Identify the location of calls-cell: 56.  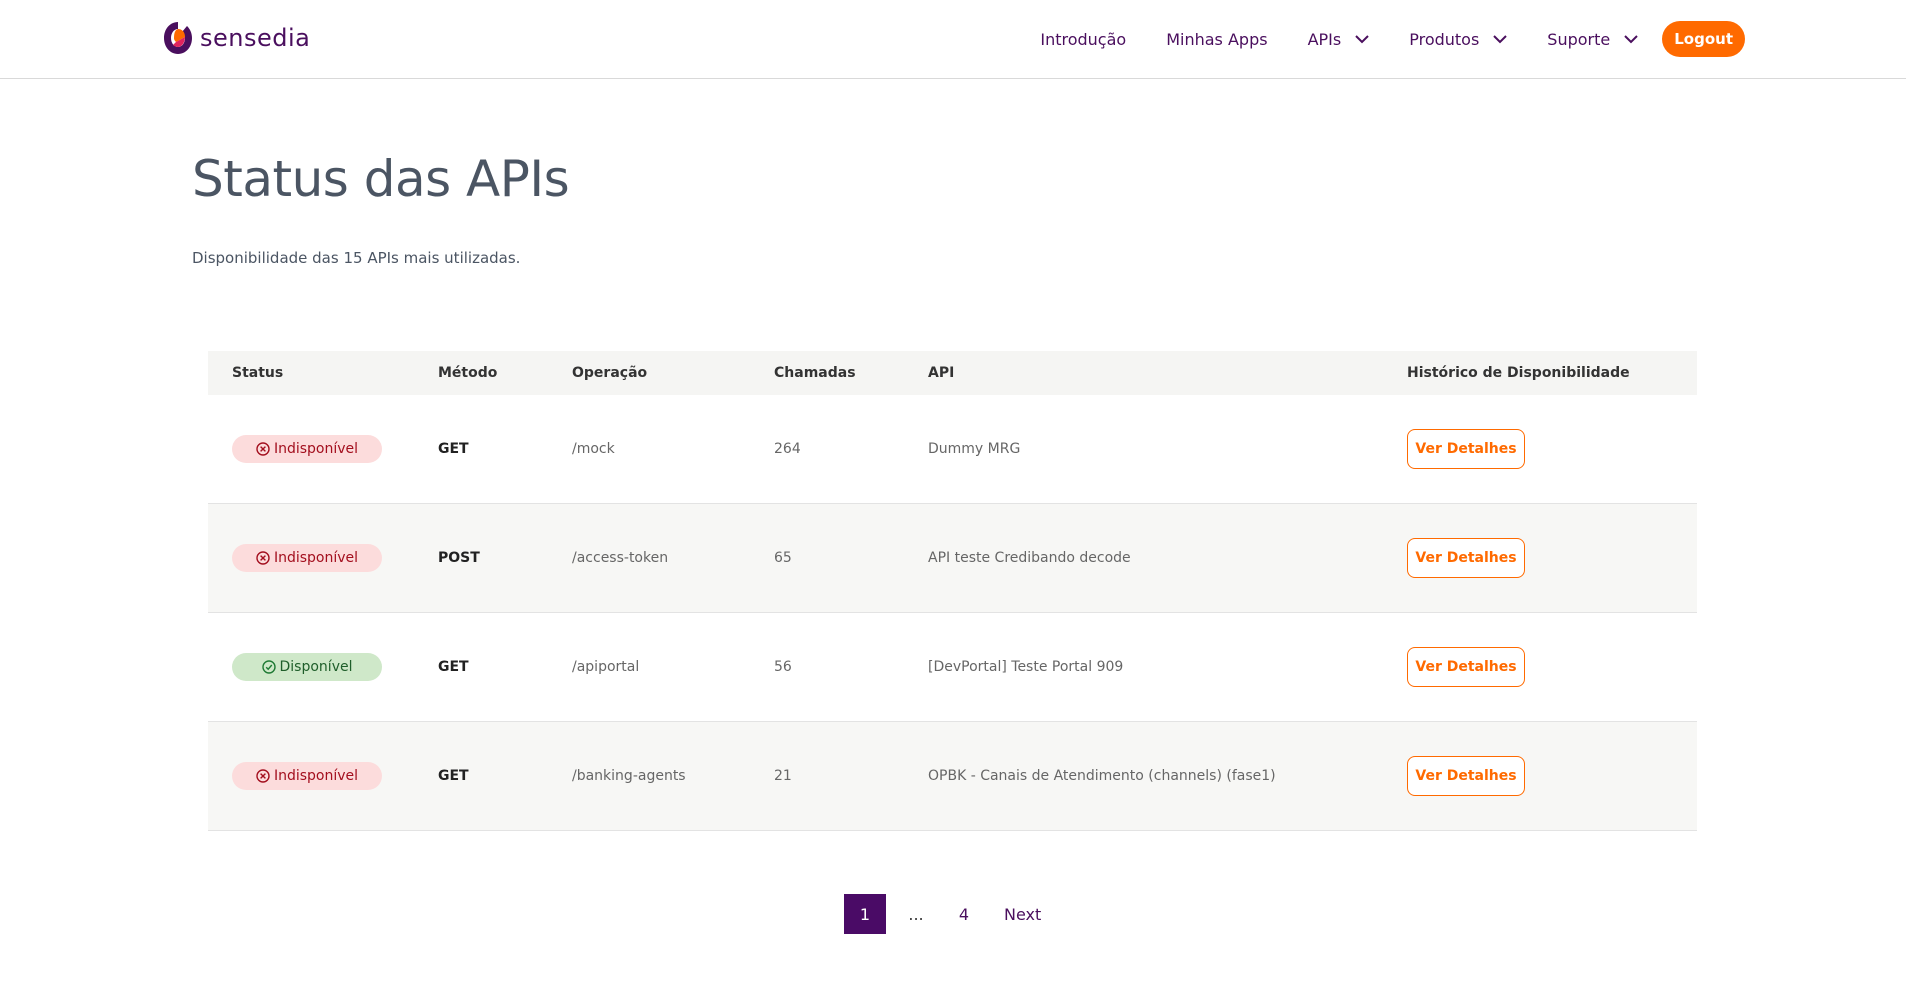
(783, 667).